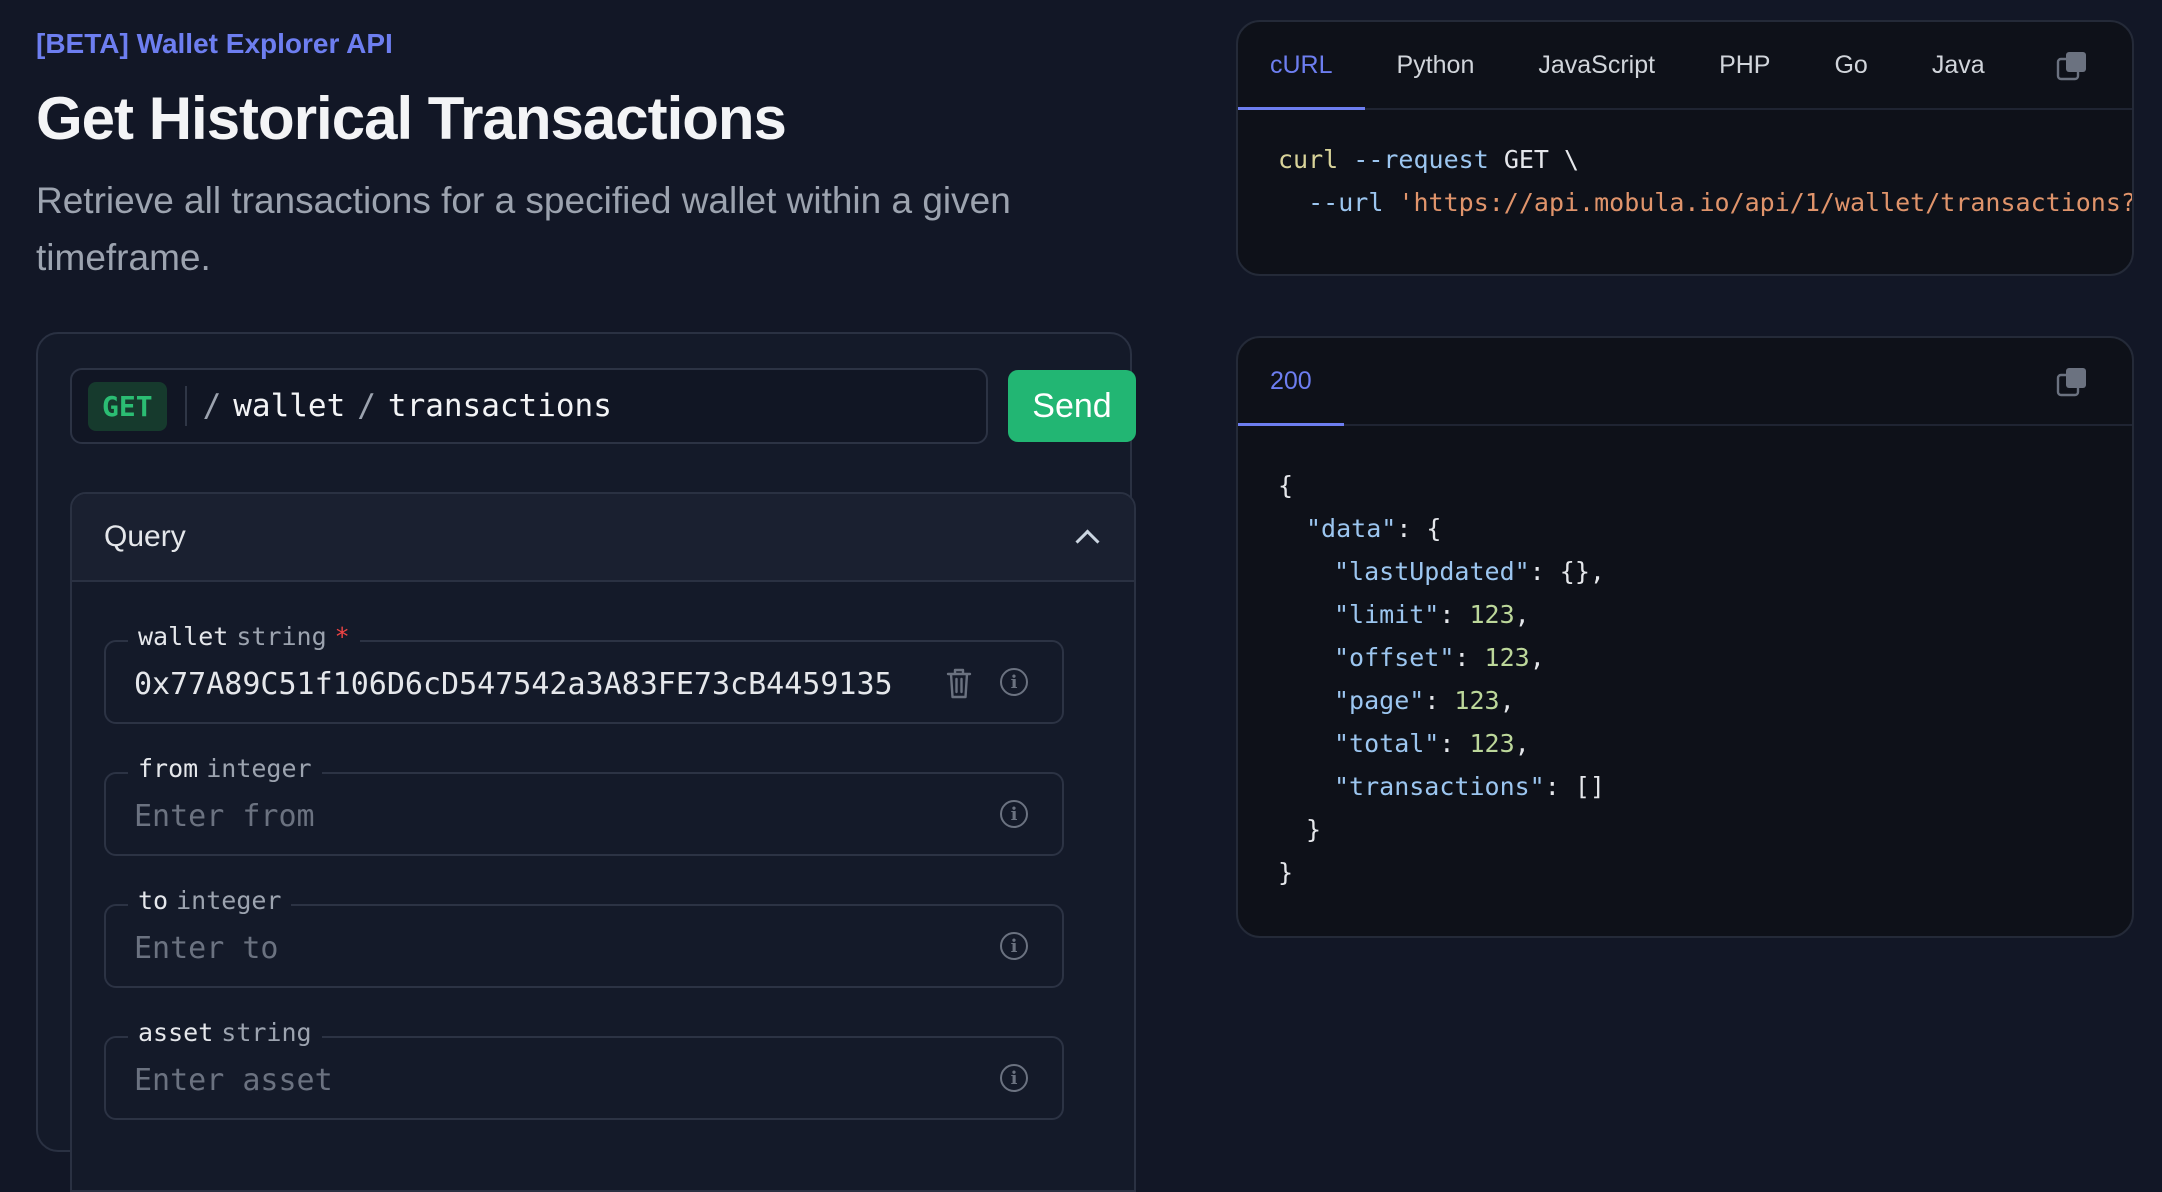  Describe the element at coordinates (1596, 65) in the screenshot. I see `tab-javascript: JavaScript` at that location.